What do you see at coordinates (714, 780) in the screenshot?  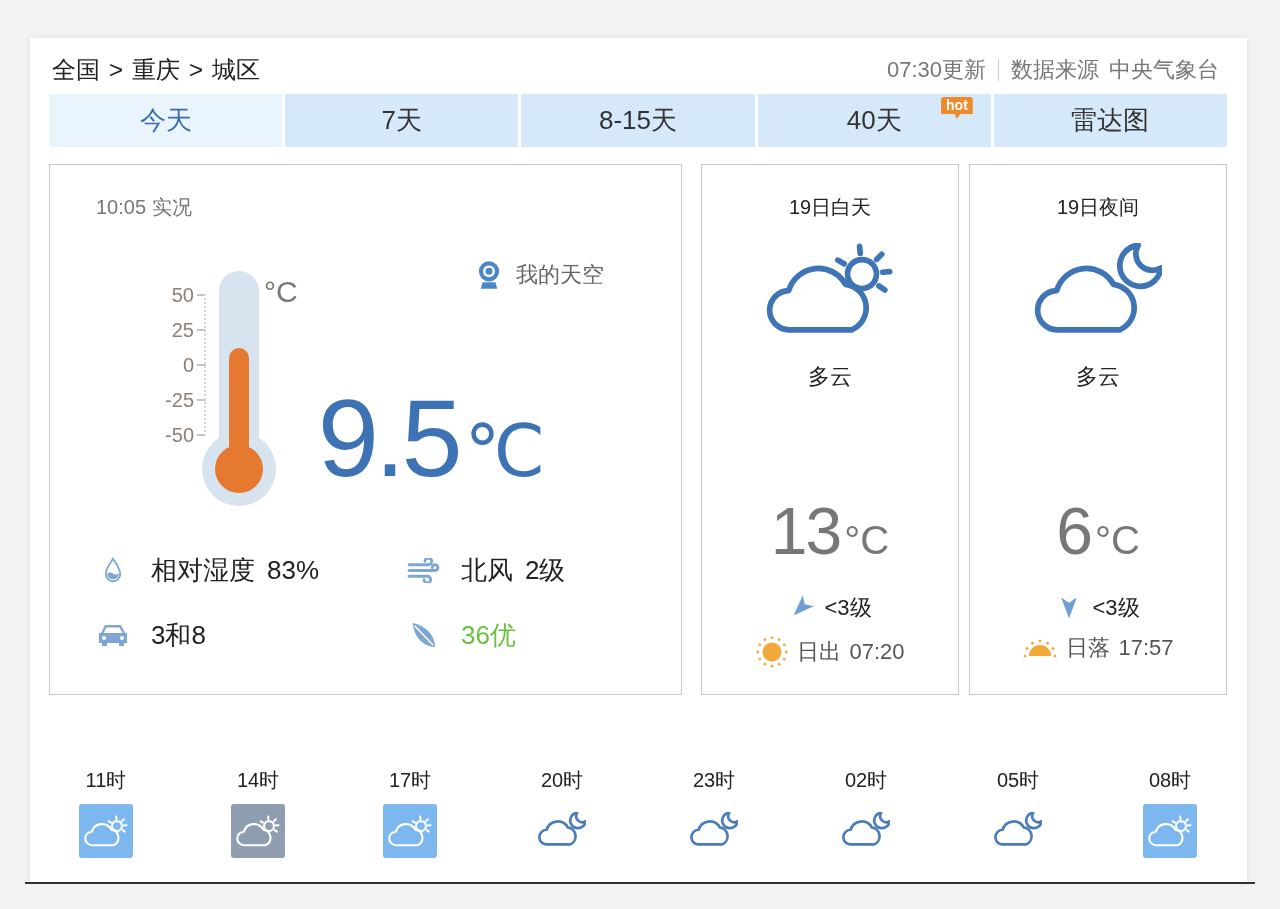 I see `hour-label: 23时` at bounding box center [714, 780].